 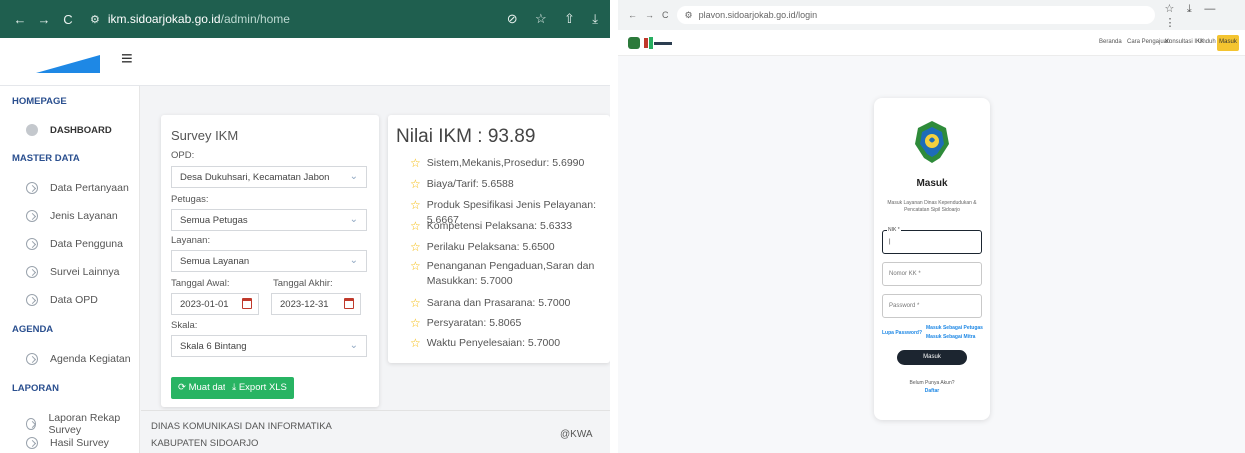 I want to click on extensions-icon: ⇧, so click(x=569, y=18).